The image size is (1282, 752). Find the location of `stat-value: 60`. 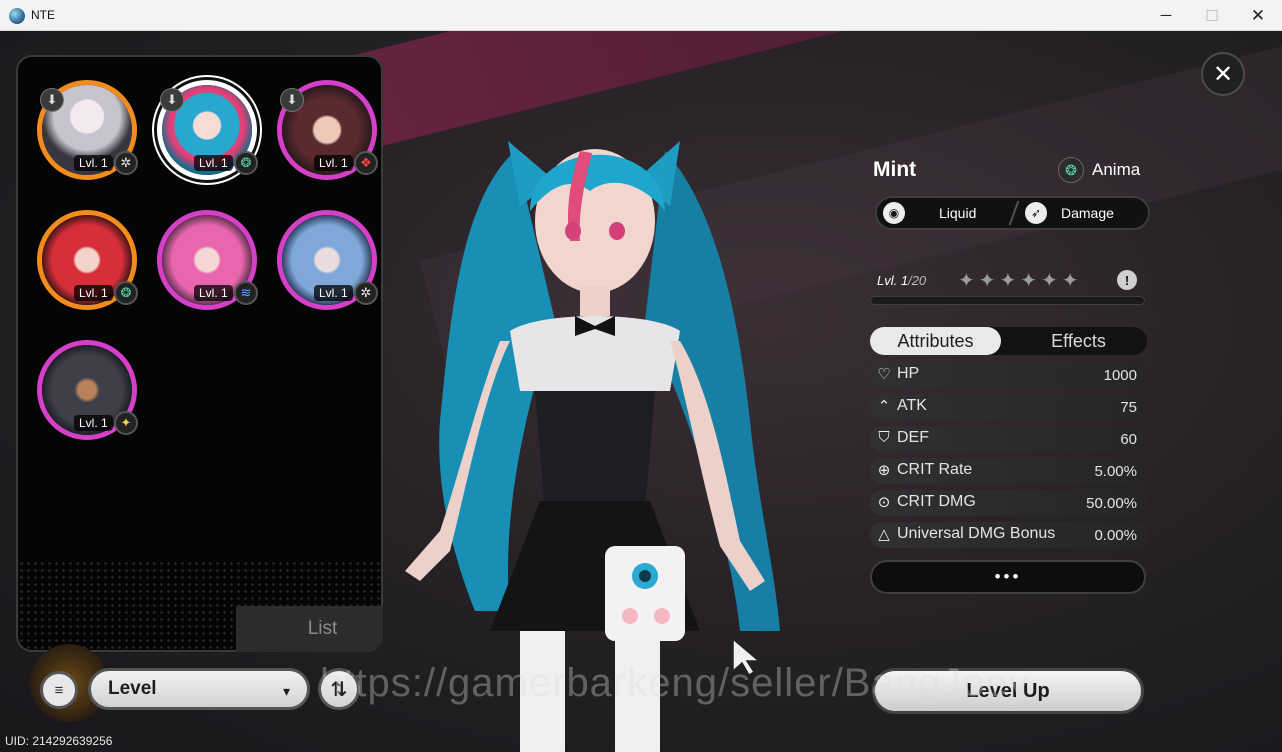

stat-value: 60 is located at coordinates (1128, 439).